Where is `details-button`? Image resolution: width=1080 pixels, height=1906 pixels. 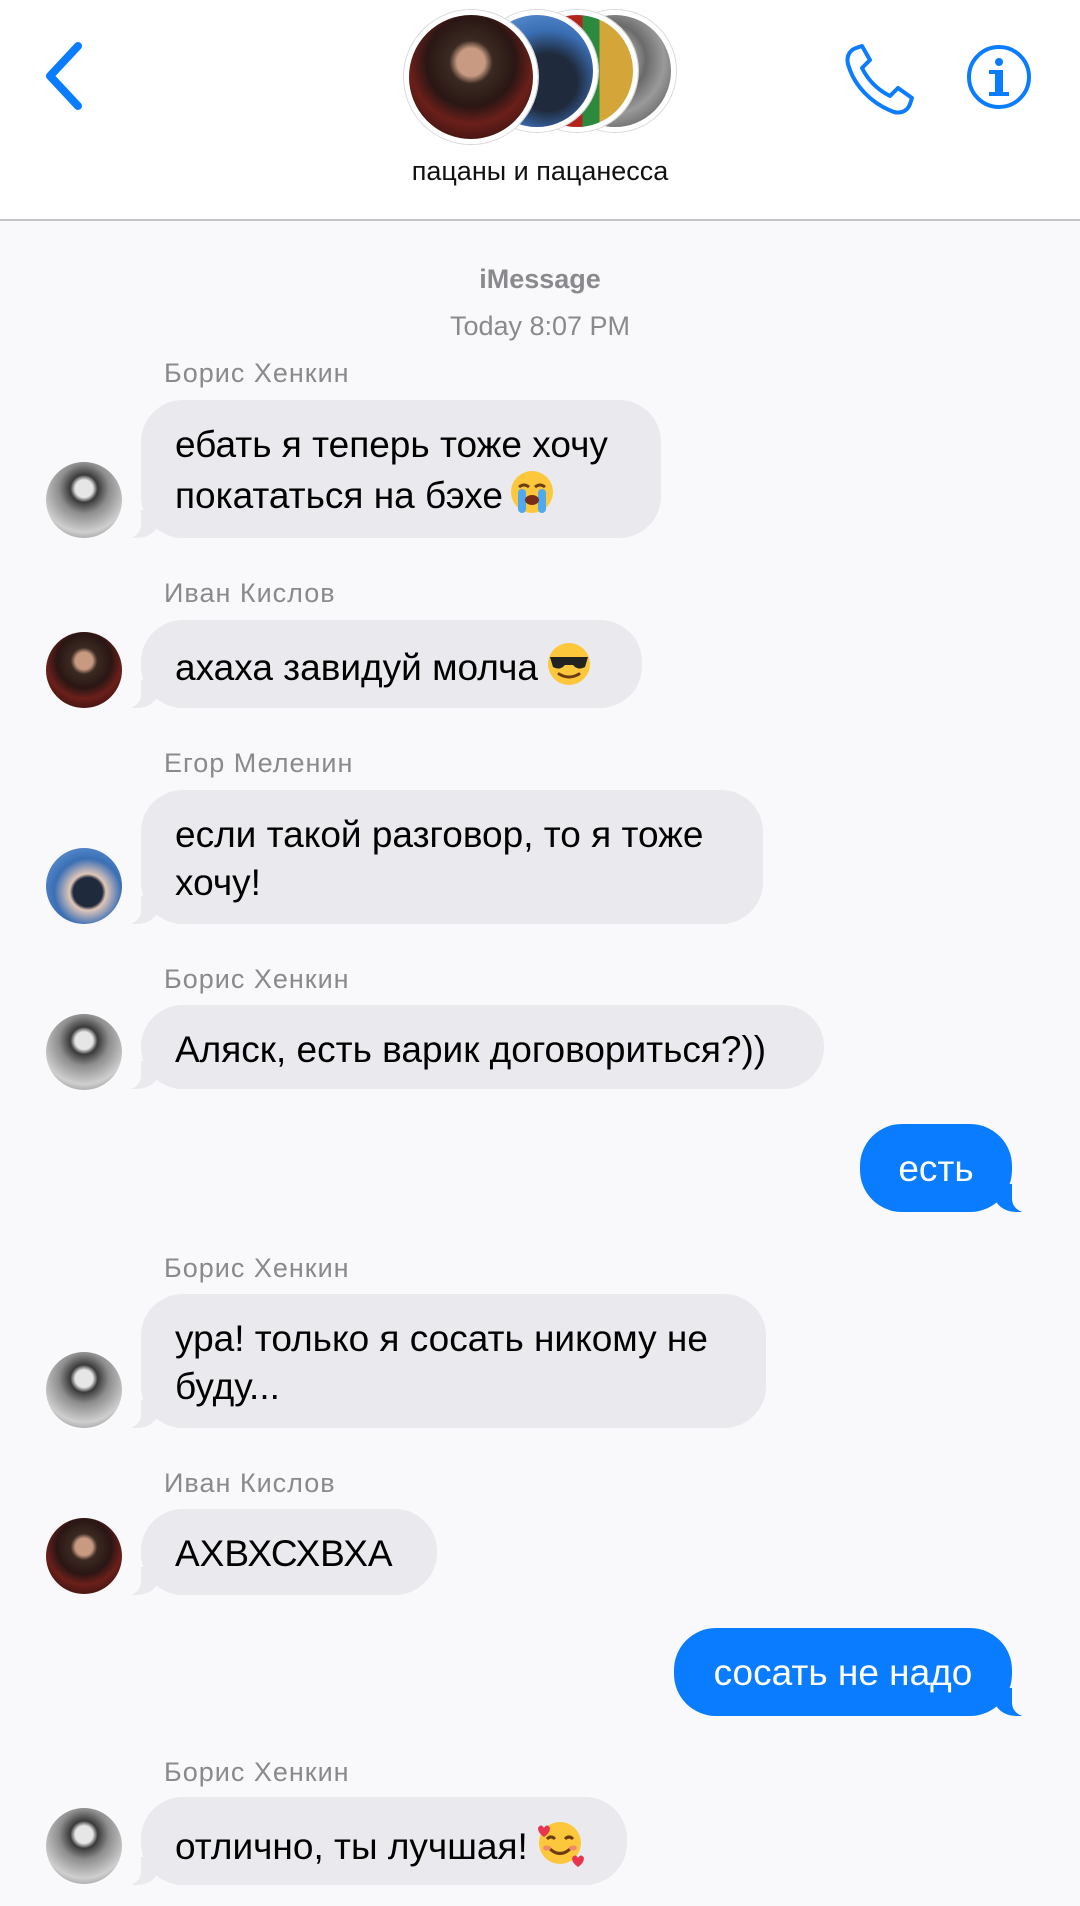
details-button is located at coordinates (999, 77).